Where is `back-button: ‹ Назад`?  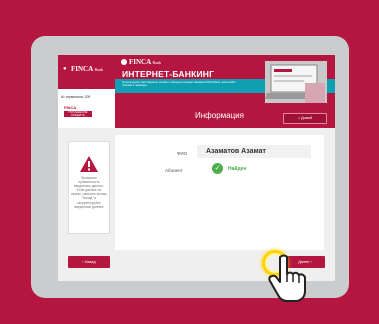 back-button: ‹ Назад is located at coordinates (89, 262).